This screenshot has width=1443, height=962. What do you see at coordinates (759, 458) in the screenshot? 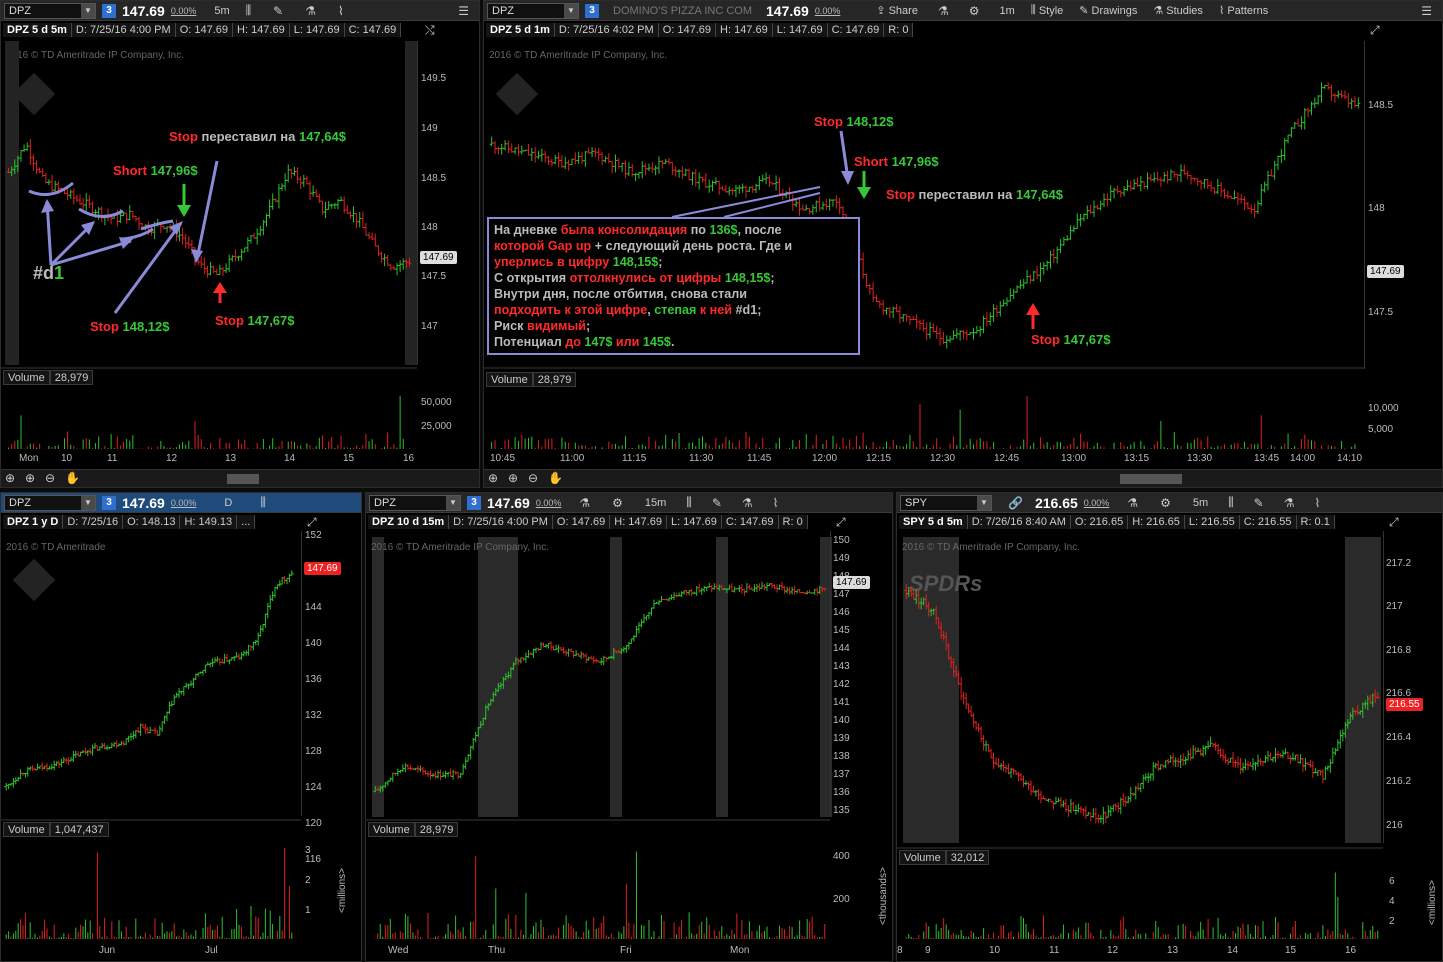
I see `time-tick: 11:45` at bounding box center [759, 458].